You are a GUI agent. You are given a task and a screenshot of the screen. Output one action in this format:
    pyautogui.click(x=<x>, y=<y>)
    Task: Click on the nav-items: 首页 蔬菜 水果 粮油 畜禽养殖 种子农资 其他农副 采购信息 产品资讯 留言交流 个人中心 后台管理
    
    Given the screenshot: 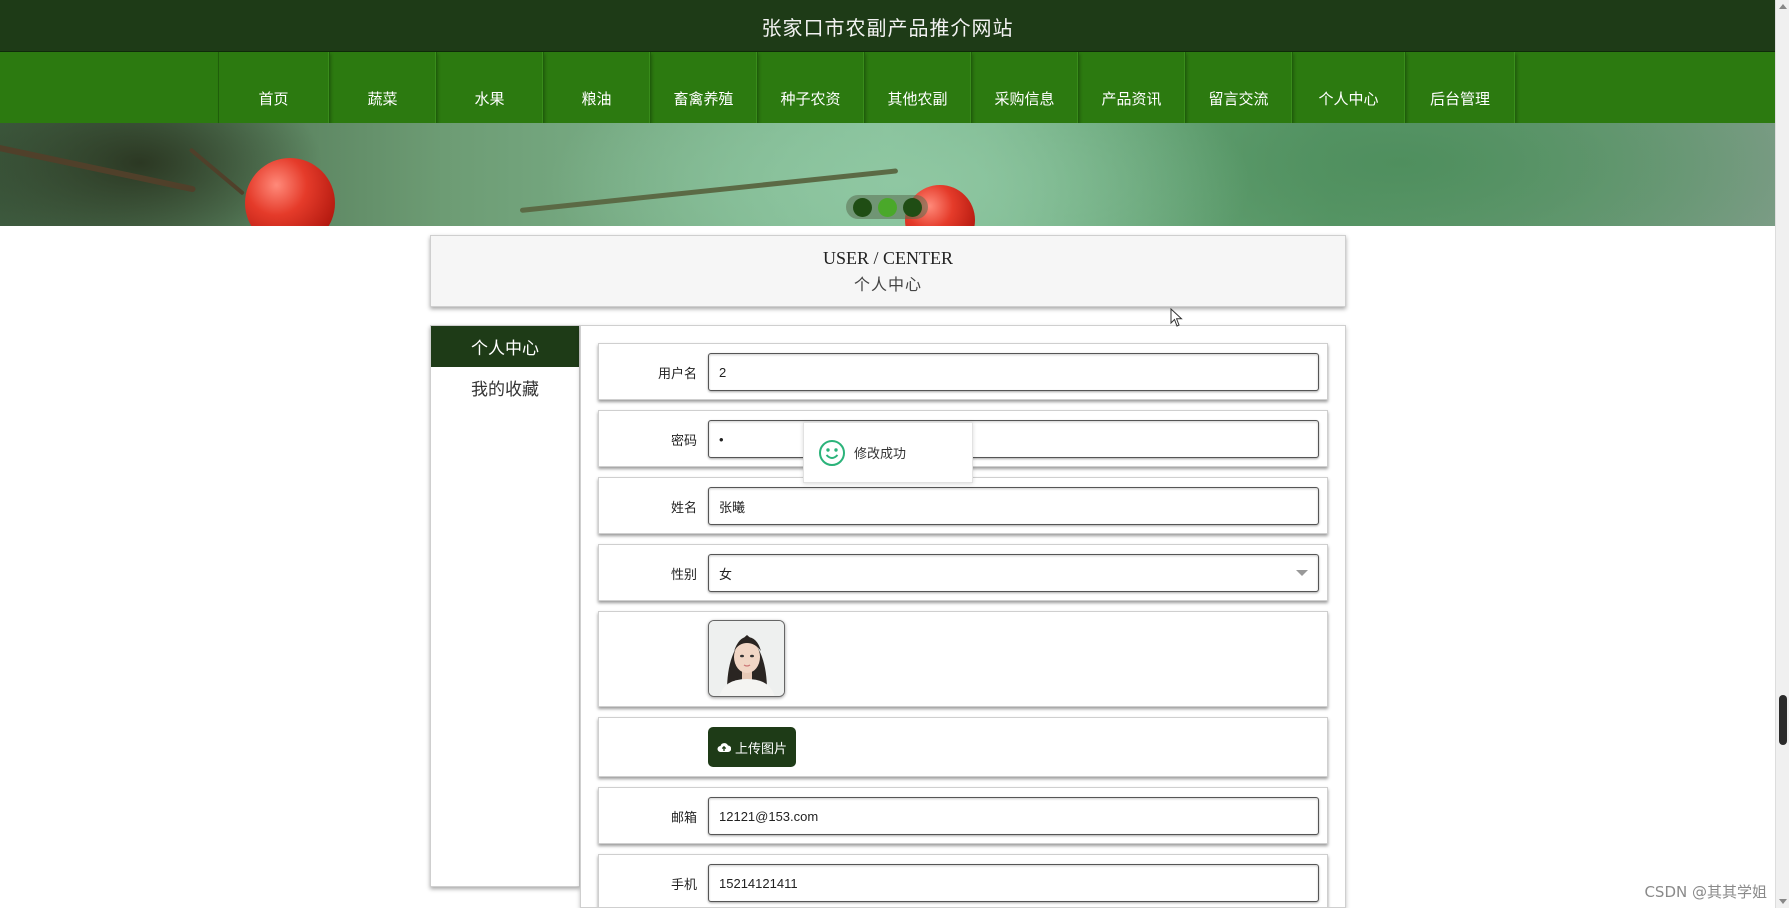 What is the action you would take?
    pyautogui.click(x=866, y=87)
    